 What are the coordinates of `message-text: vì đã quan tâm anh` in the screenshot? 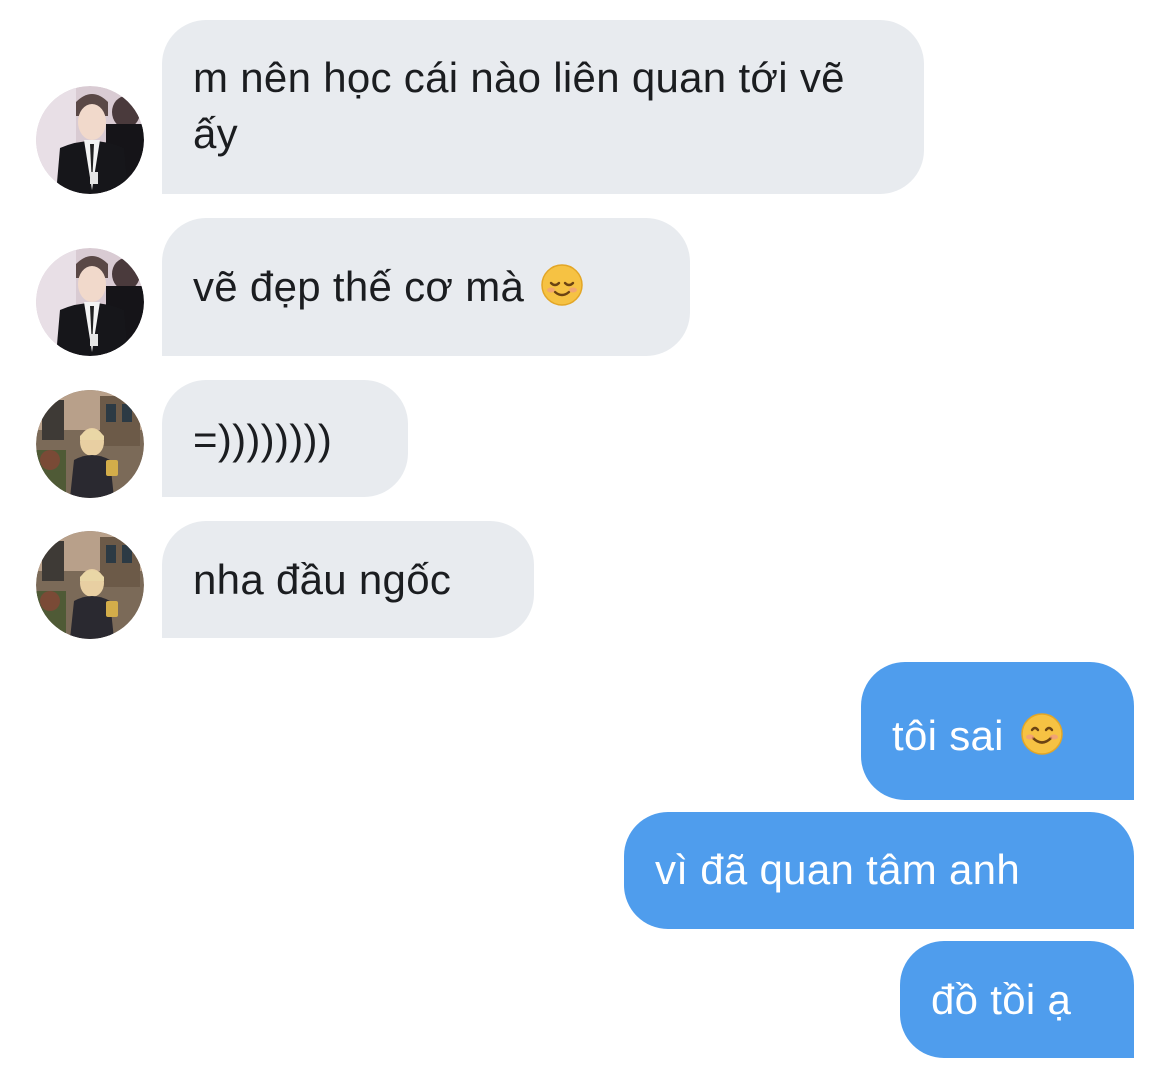 It's located at (837, 869).